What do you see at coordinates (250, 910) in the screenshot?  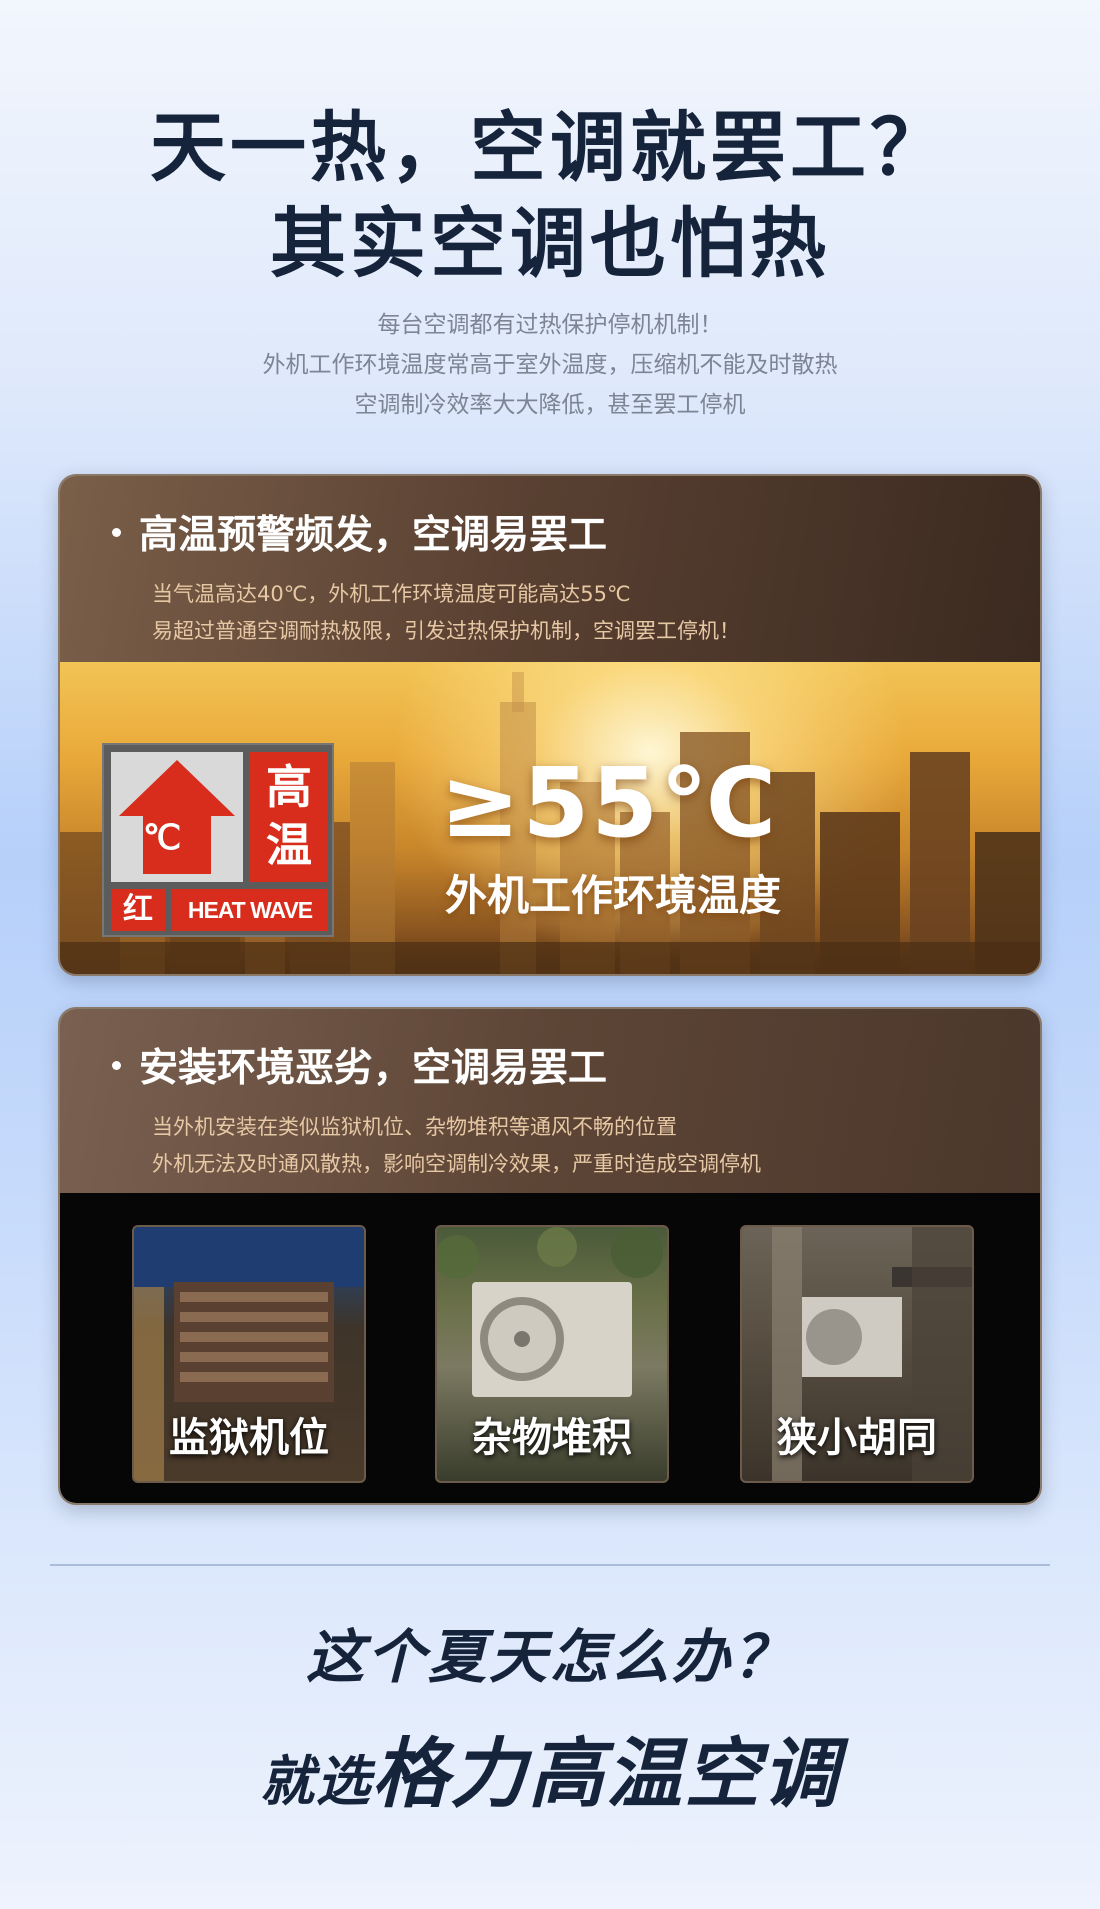 I see `alert-english: HEAT WAVE` at bounding box center [250, 910].